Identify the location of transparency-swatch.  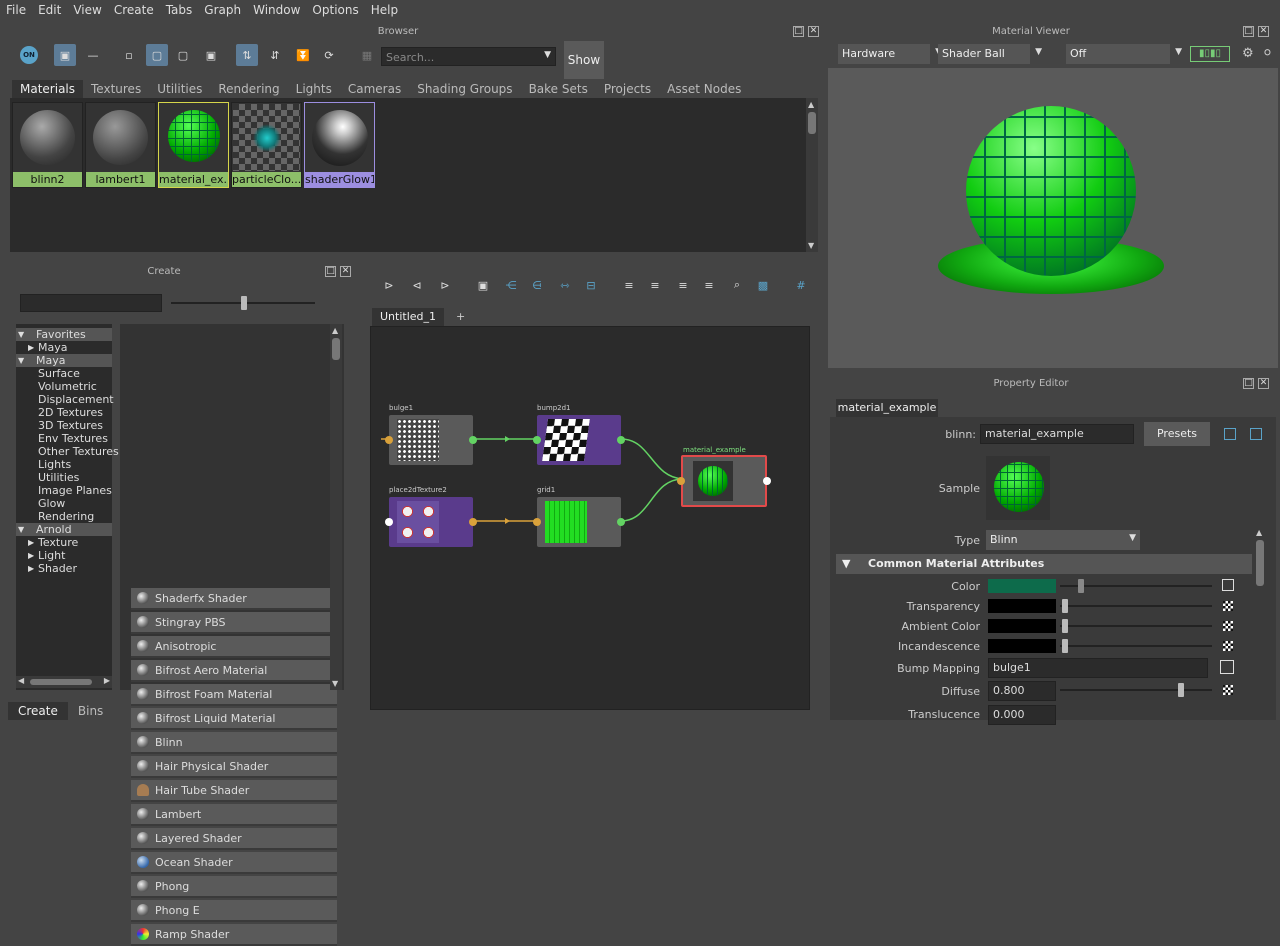
(1022, 606).